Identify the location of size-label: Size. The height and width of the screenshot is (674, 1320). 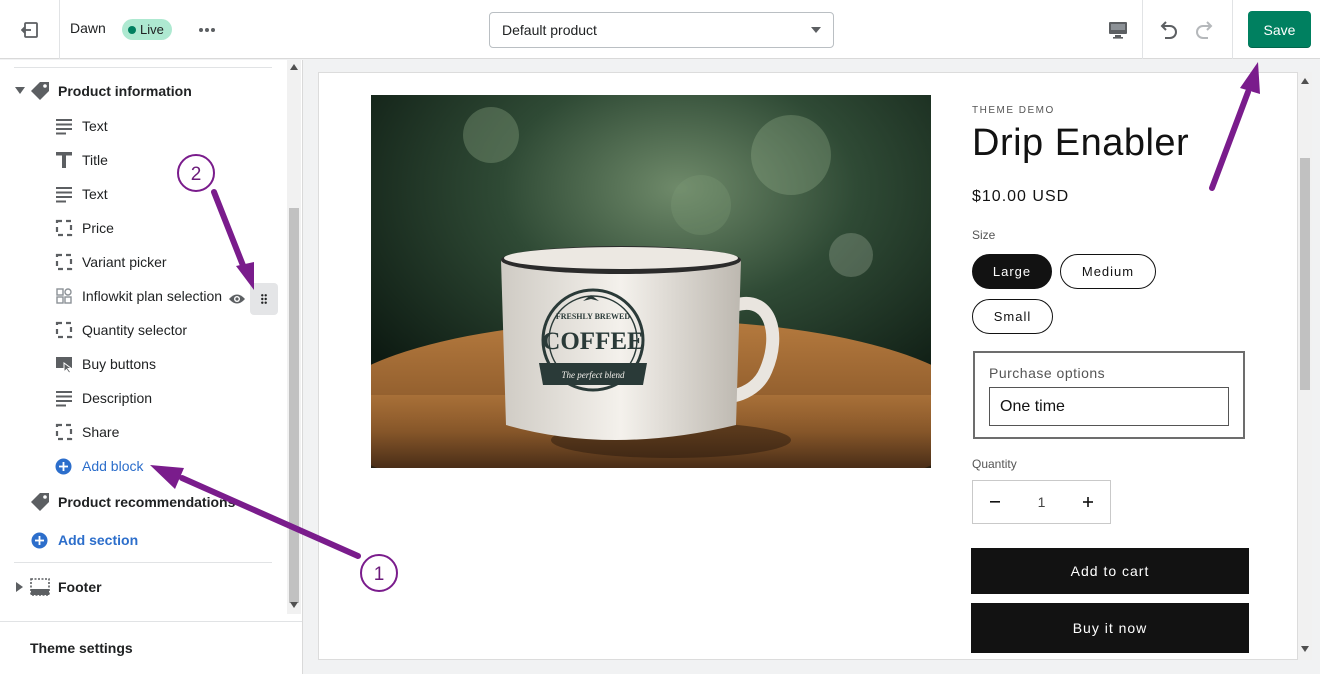
(984, 235).